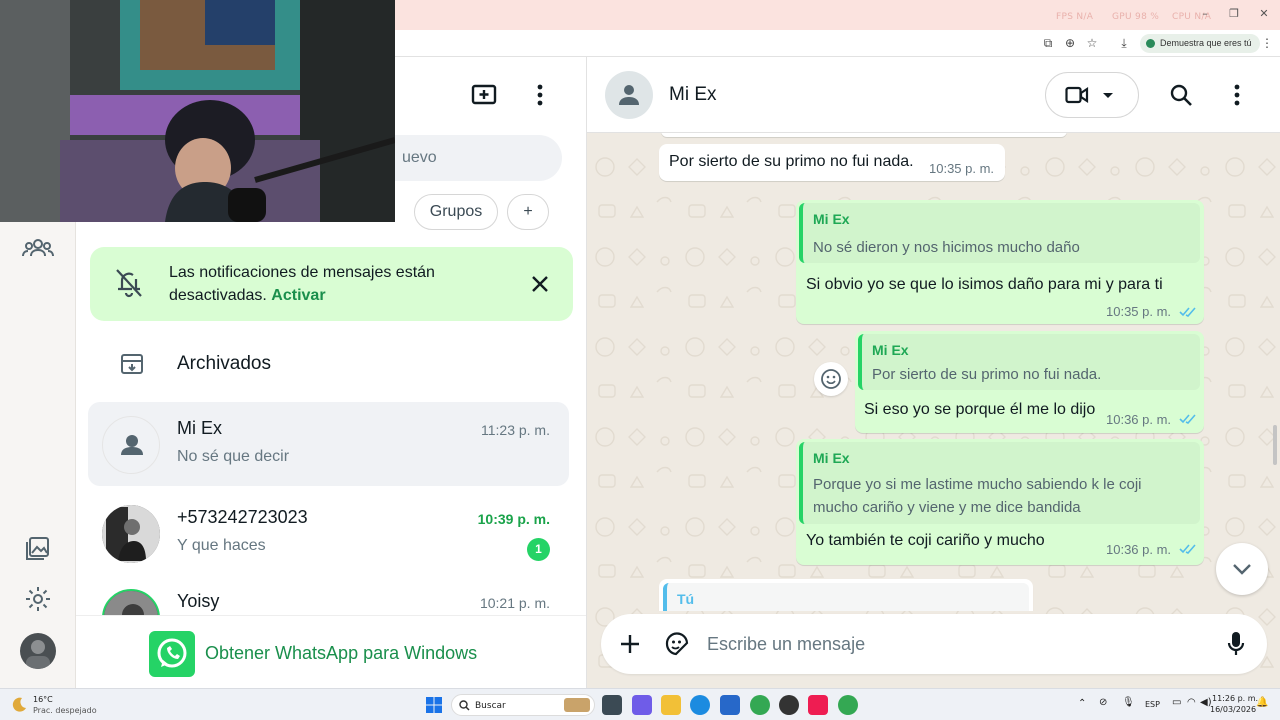 The width and height of the screenshot is (1280, 720). I want to click on display-icon: ▭, so click(1176, 702).